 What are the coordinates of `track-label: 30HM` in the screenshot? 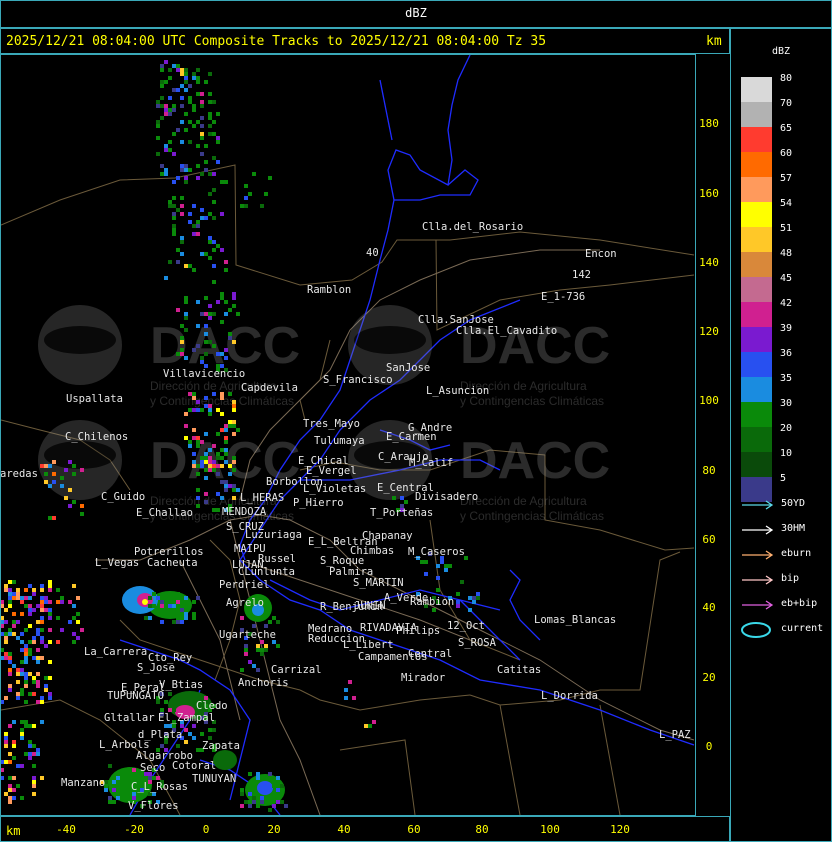 It's located at (793, 528).